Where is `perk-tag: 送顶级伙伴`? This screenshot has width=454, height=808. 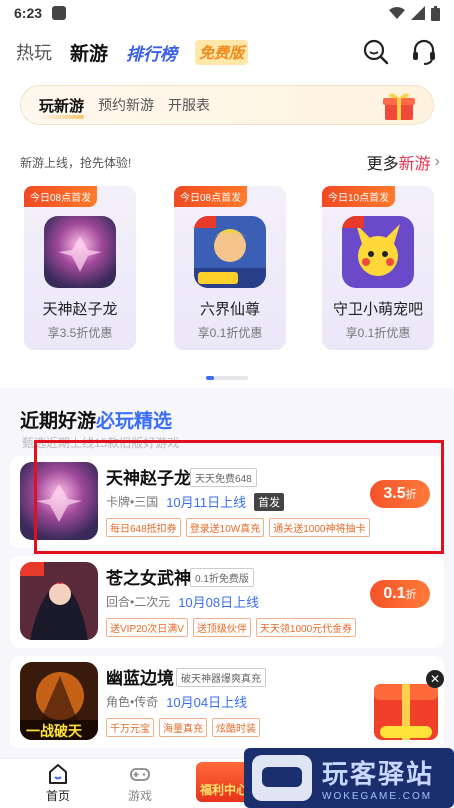 perk-tag: 送顶级伙伴 is located at coordinates (221, 627).